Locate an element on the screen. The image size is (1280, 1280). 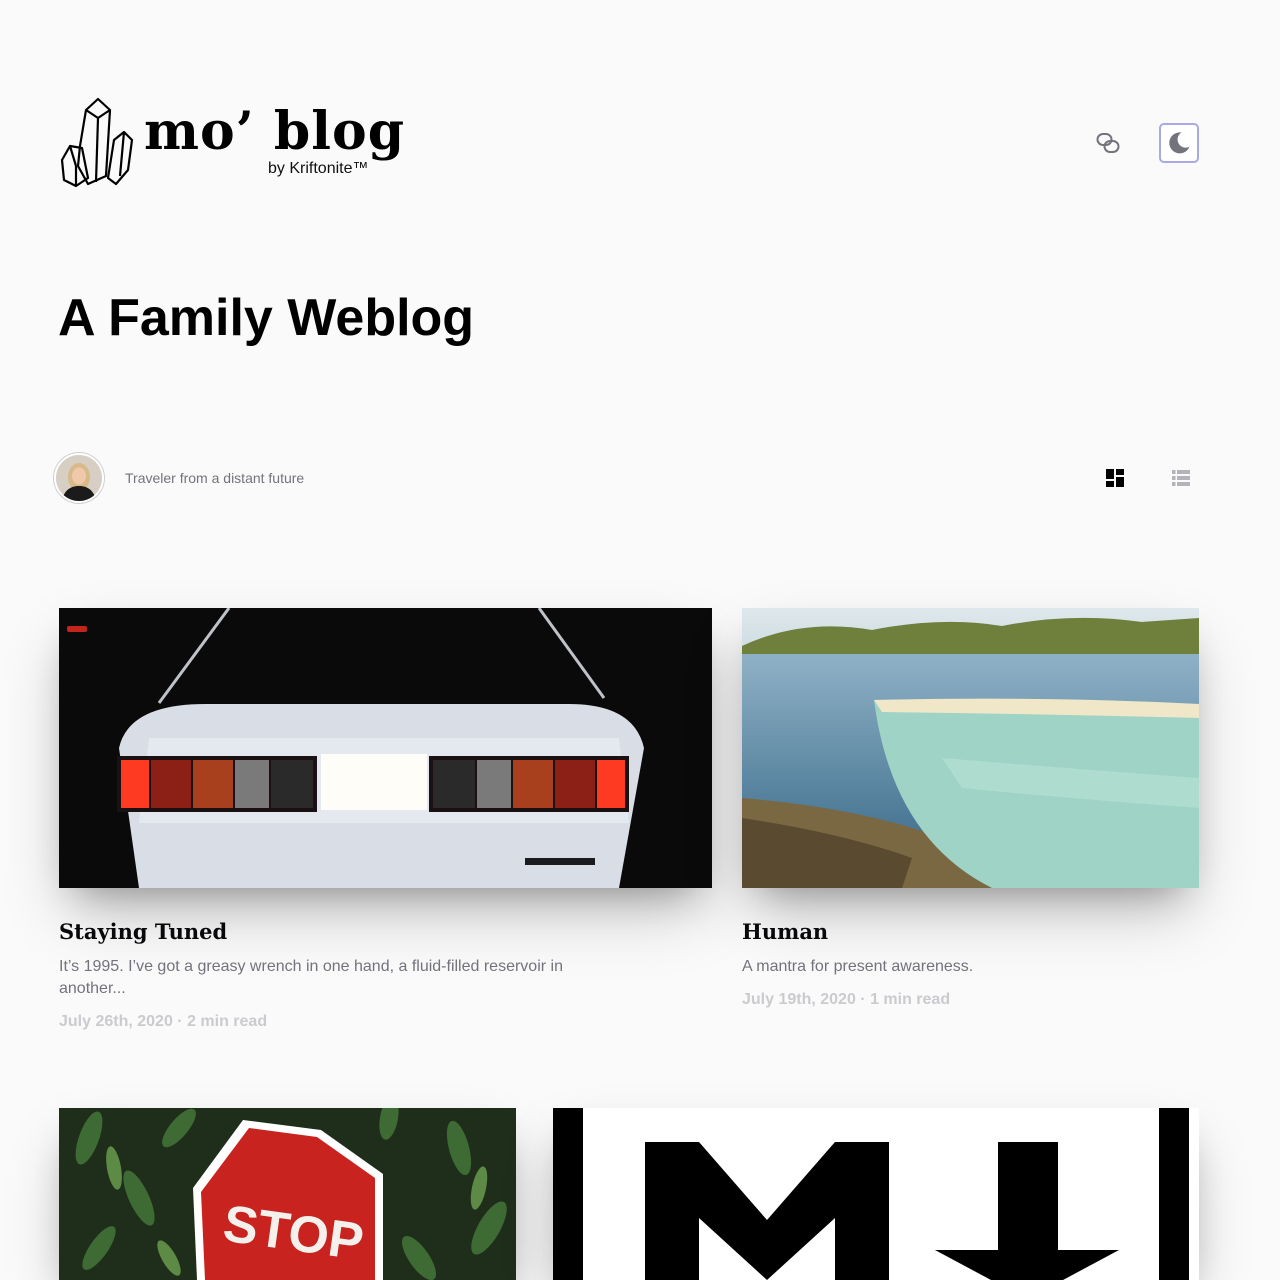
car-taillights-photo is located at coordinates (385, 748).